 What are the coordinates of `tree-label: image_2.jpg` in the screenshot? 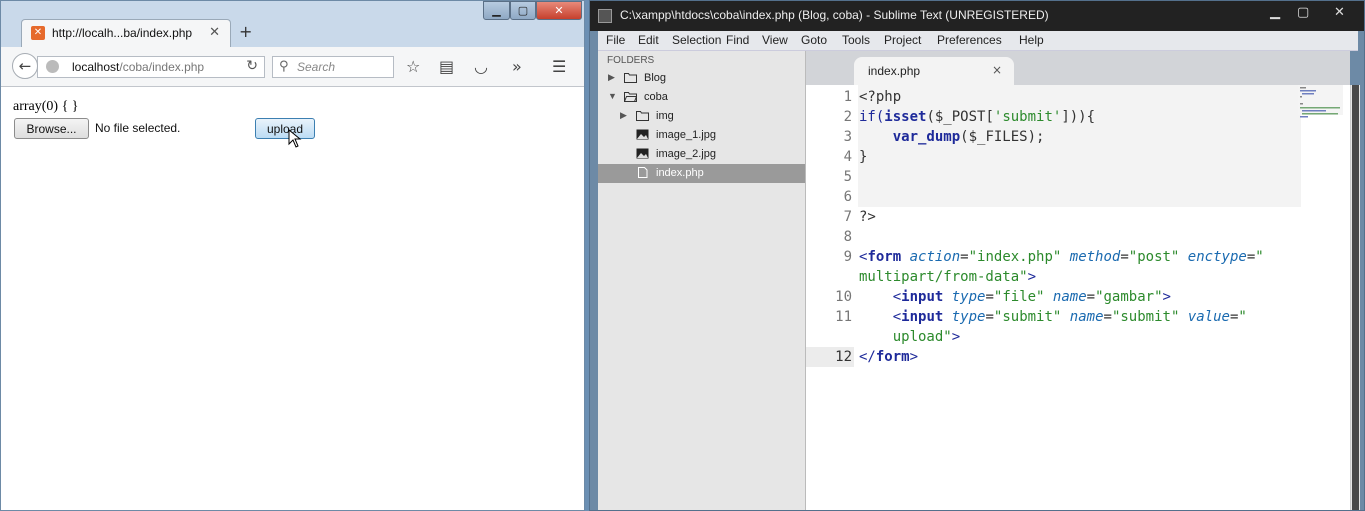 It's located at (686, 154).